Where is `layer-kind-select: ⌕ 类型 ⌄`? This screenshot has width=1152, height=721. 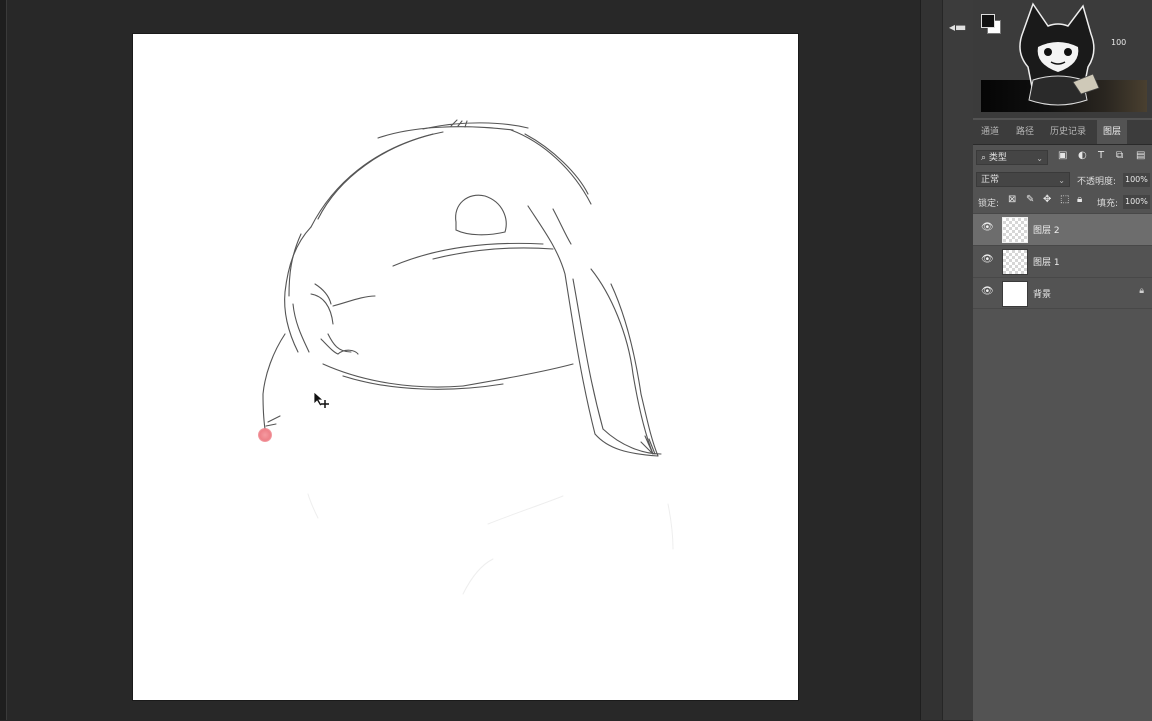
layer-kind-select: ⌕ 类型 ⌄ is located at coordinates (1012, 157).